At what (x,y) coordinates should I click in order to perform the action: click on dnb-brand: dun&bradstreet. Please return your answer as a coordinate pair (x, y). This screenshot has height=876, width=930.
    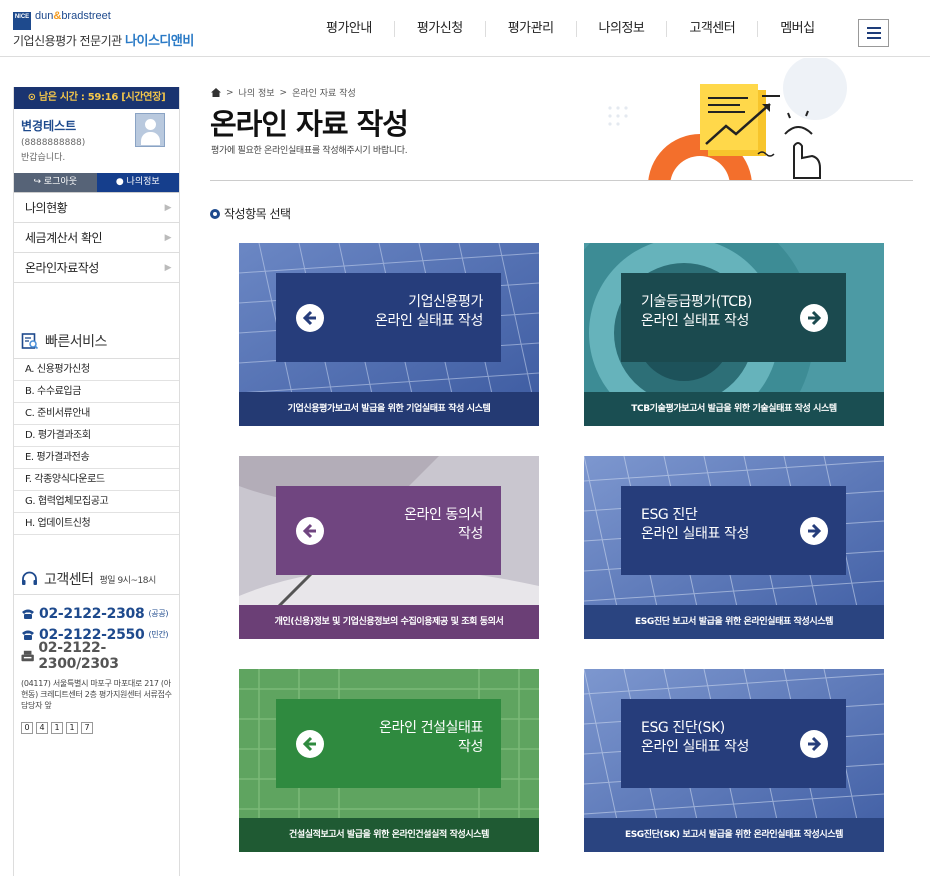
    Looking at the image, I should click on (73, 16).